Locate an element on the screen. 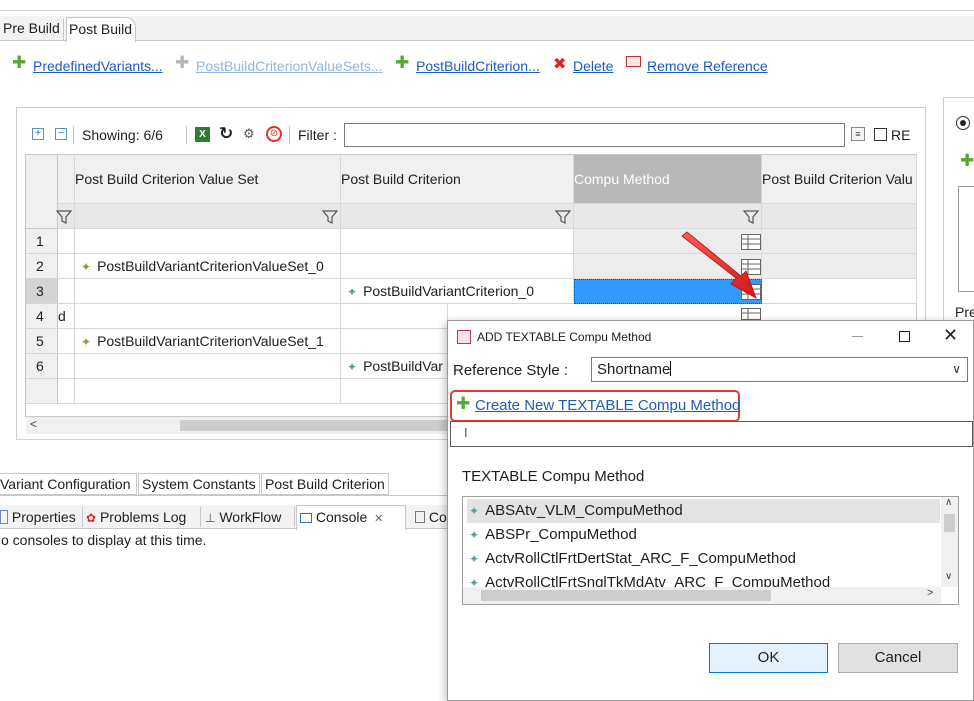 This screenshot has width=974, height=701. row-number: 5 is located at coordinates (42, 341).